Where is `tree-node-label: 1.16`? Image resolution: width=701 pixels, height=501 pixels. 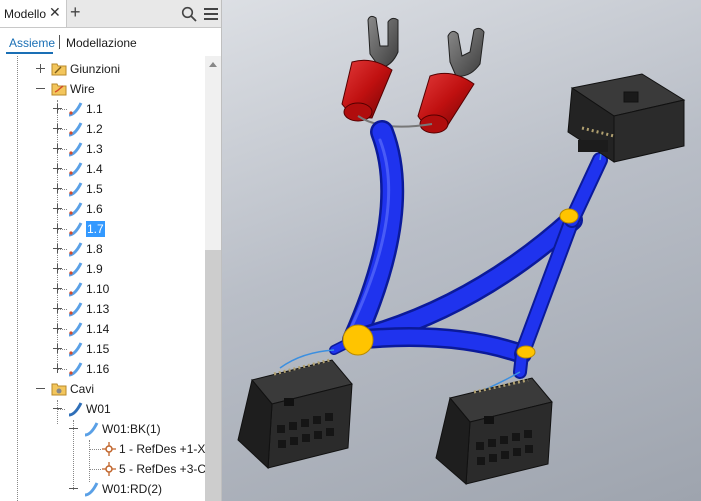
tree-node-label: 1.16 is located at coordinates (98, 369).